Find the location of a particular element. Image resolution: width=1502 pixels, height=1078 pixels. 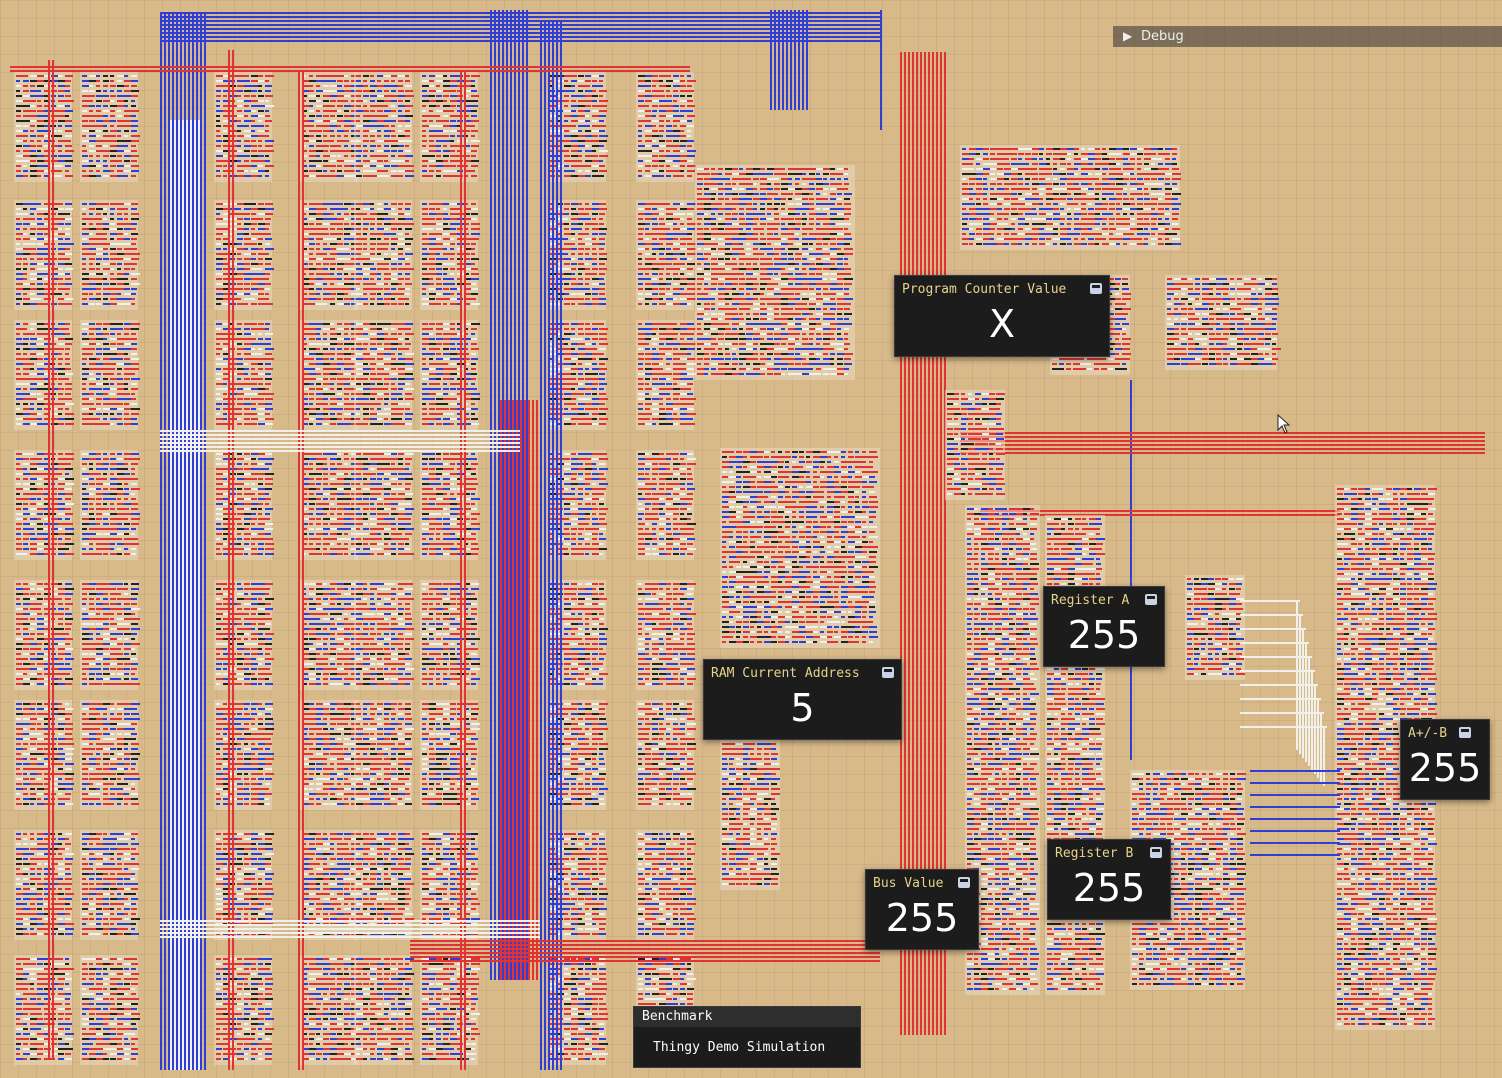

register-b-value: 255 is located at coordinates (1109, 888).